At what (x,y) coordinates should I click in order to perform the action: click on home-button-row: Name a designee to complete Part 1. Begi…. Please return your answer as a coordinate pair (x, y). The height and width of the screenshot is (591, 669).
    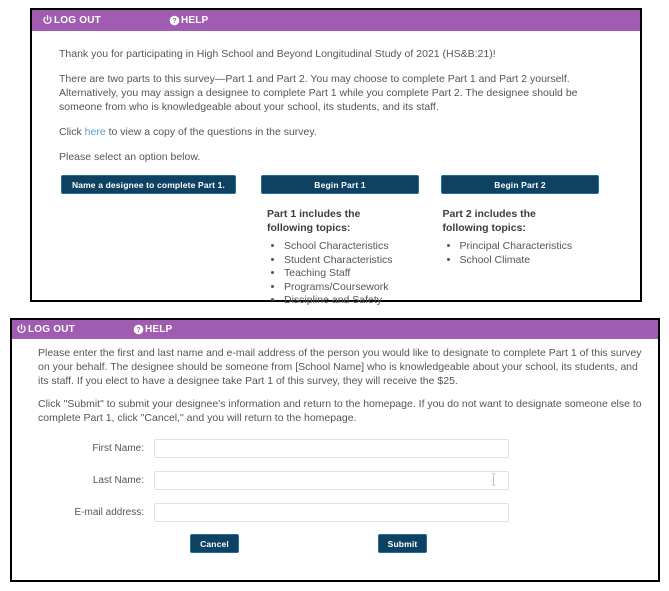
    Looking at the image, I should click on (338, 184).